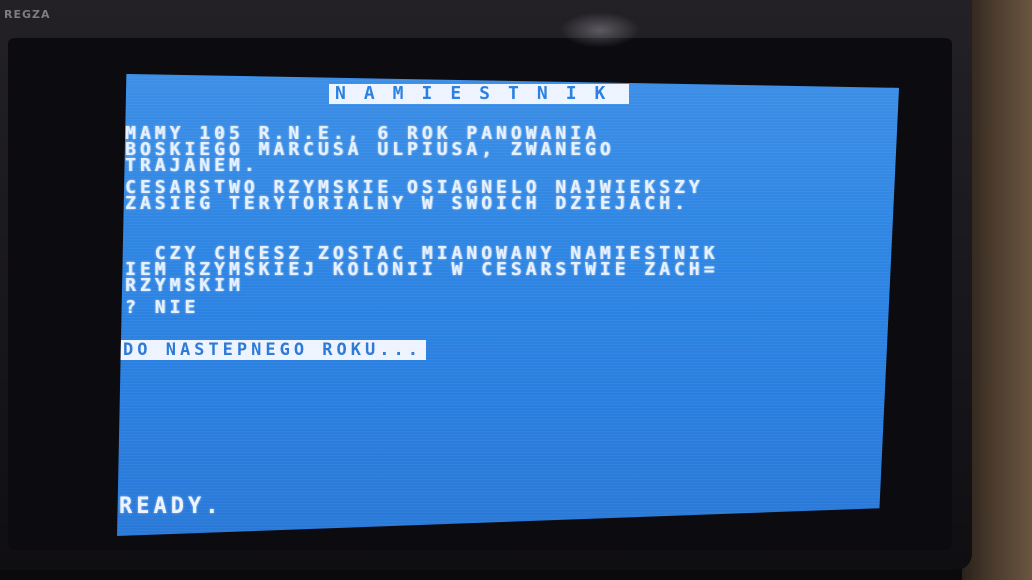  I want to click on wall-background, so click(997, 290).